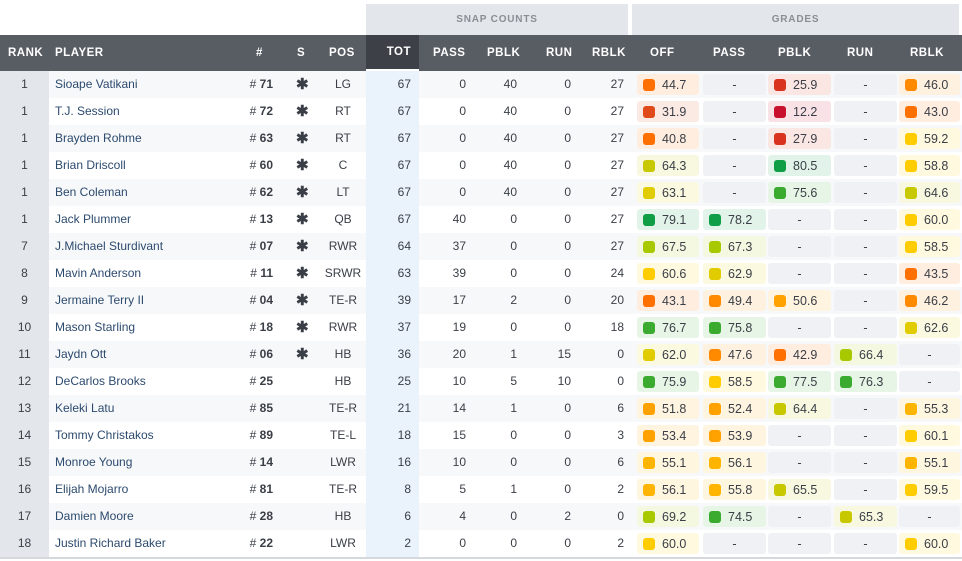 This screenshot has width=962, height=561. What do you see at coordinates (24, 489) in the screenshot?
I see `rank-cell: 16` at bounding box center [24, 489].